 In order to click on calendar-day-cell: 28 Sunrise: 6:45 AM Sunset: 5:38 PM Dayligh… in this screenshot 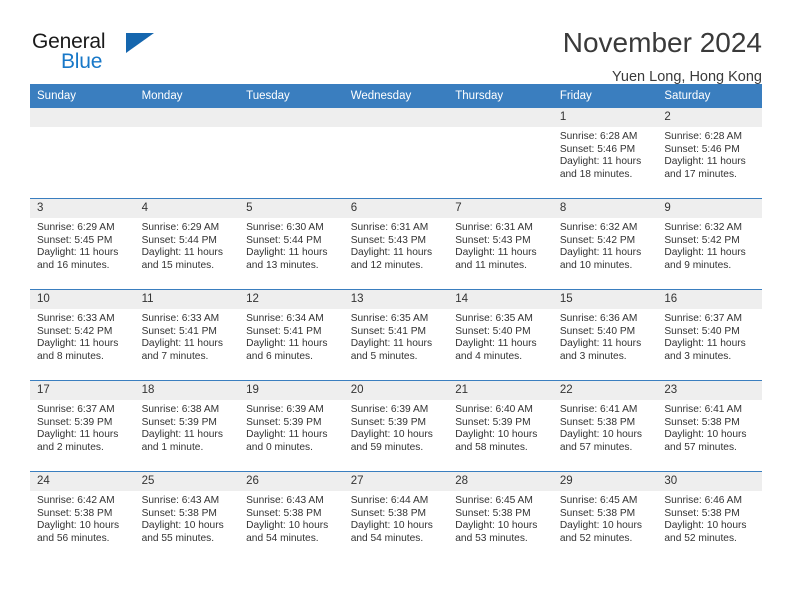, I will do `click(500, 516)`.